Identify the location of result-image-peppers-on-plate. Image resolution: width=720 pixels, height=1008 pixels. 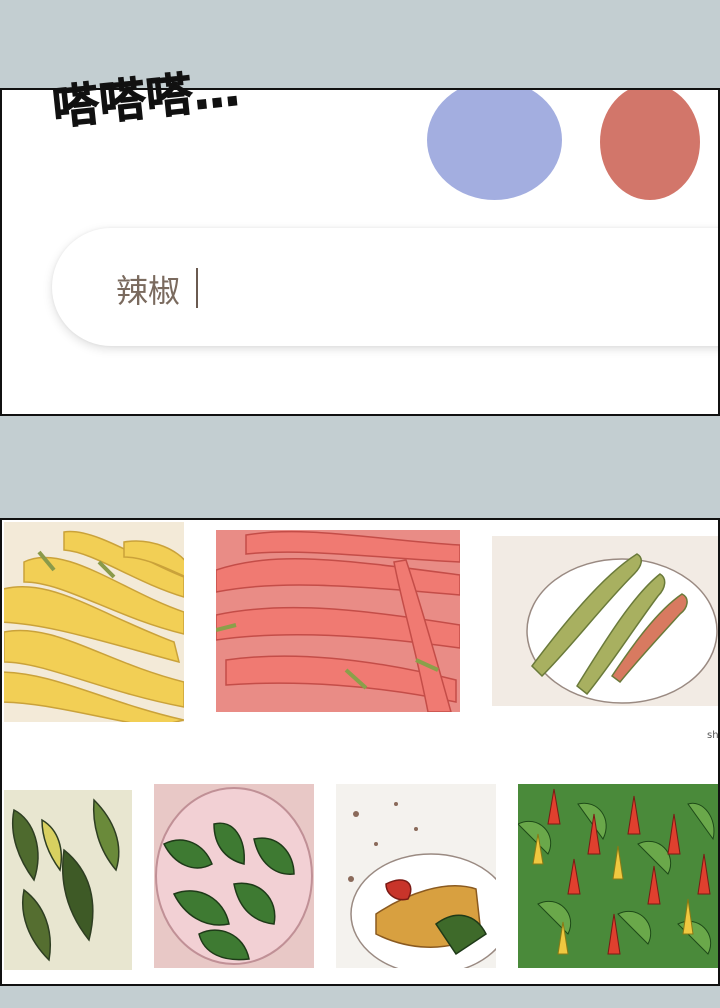
(605, 621).